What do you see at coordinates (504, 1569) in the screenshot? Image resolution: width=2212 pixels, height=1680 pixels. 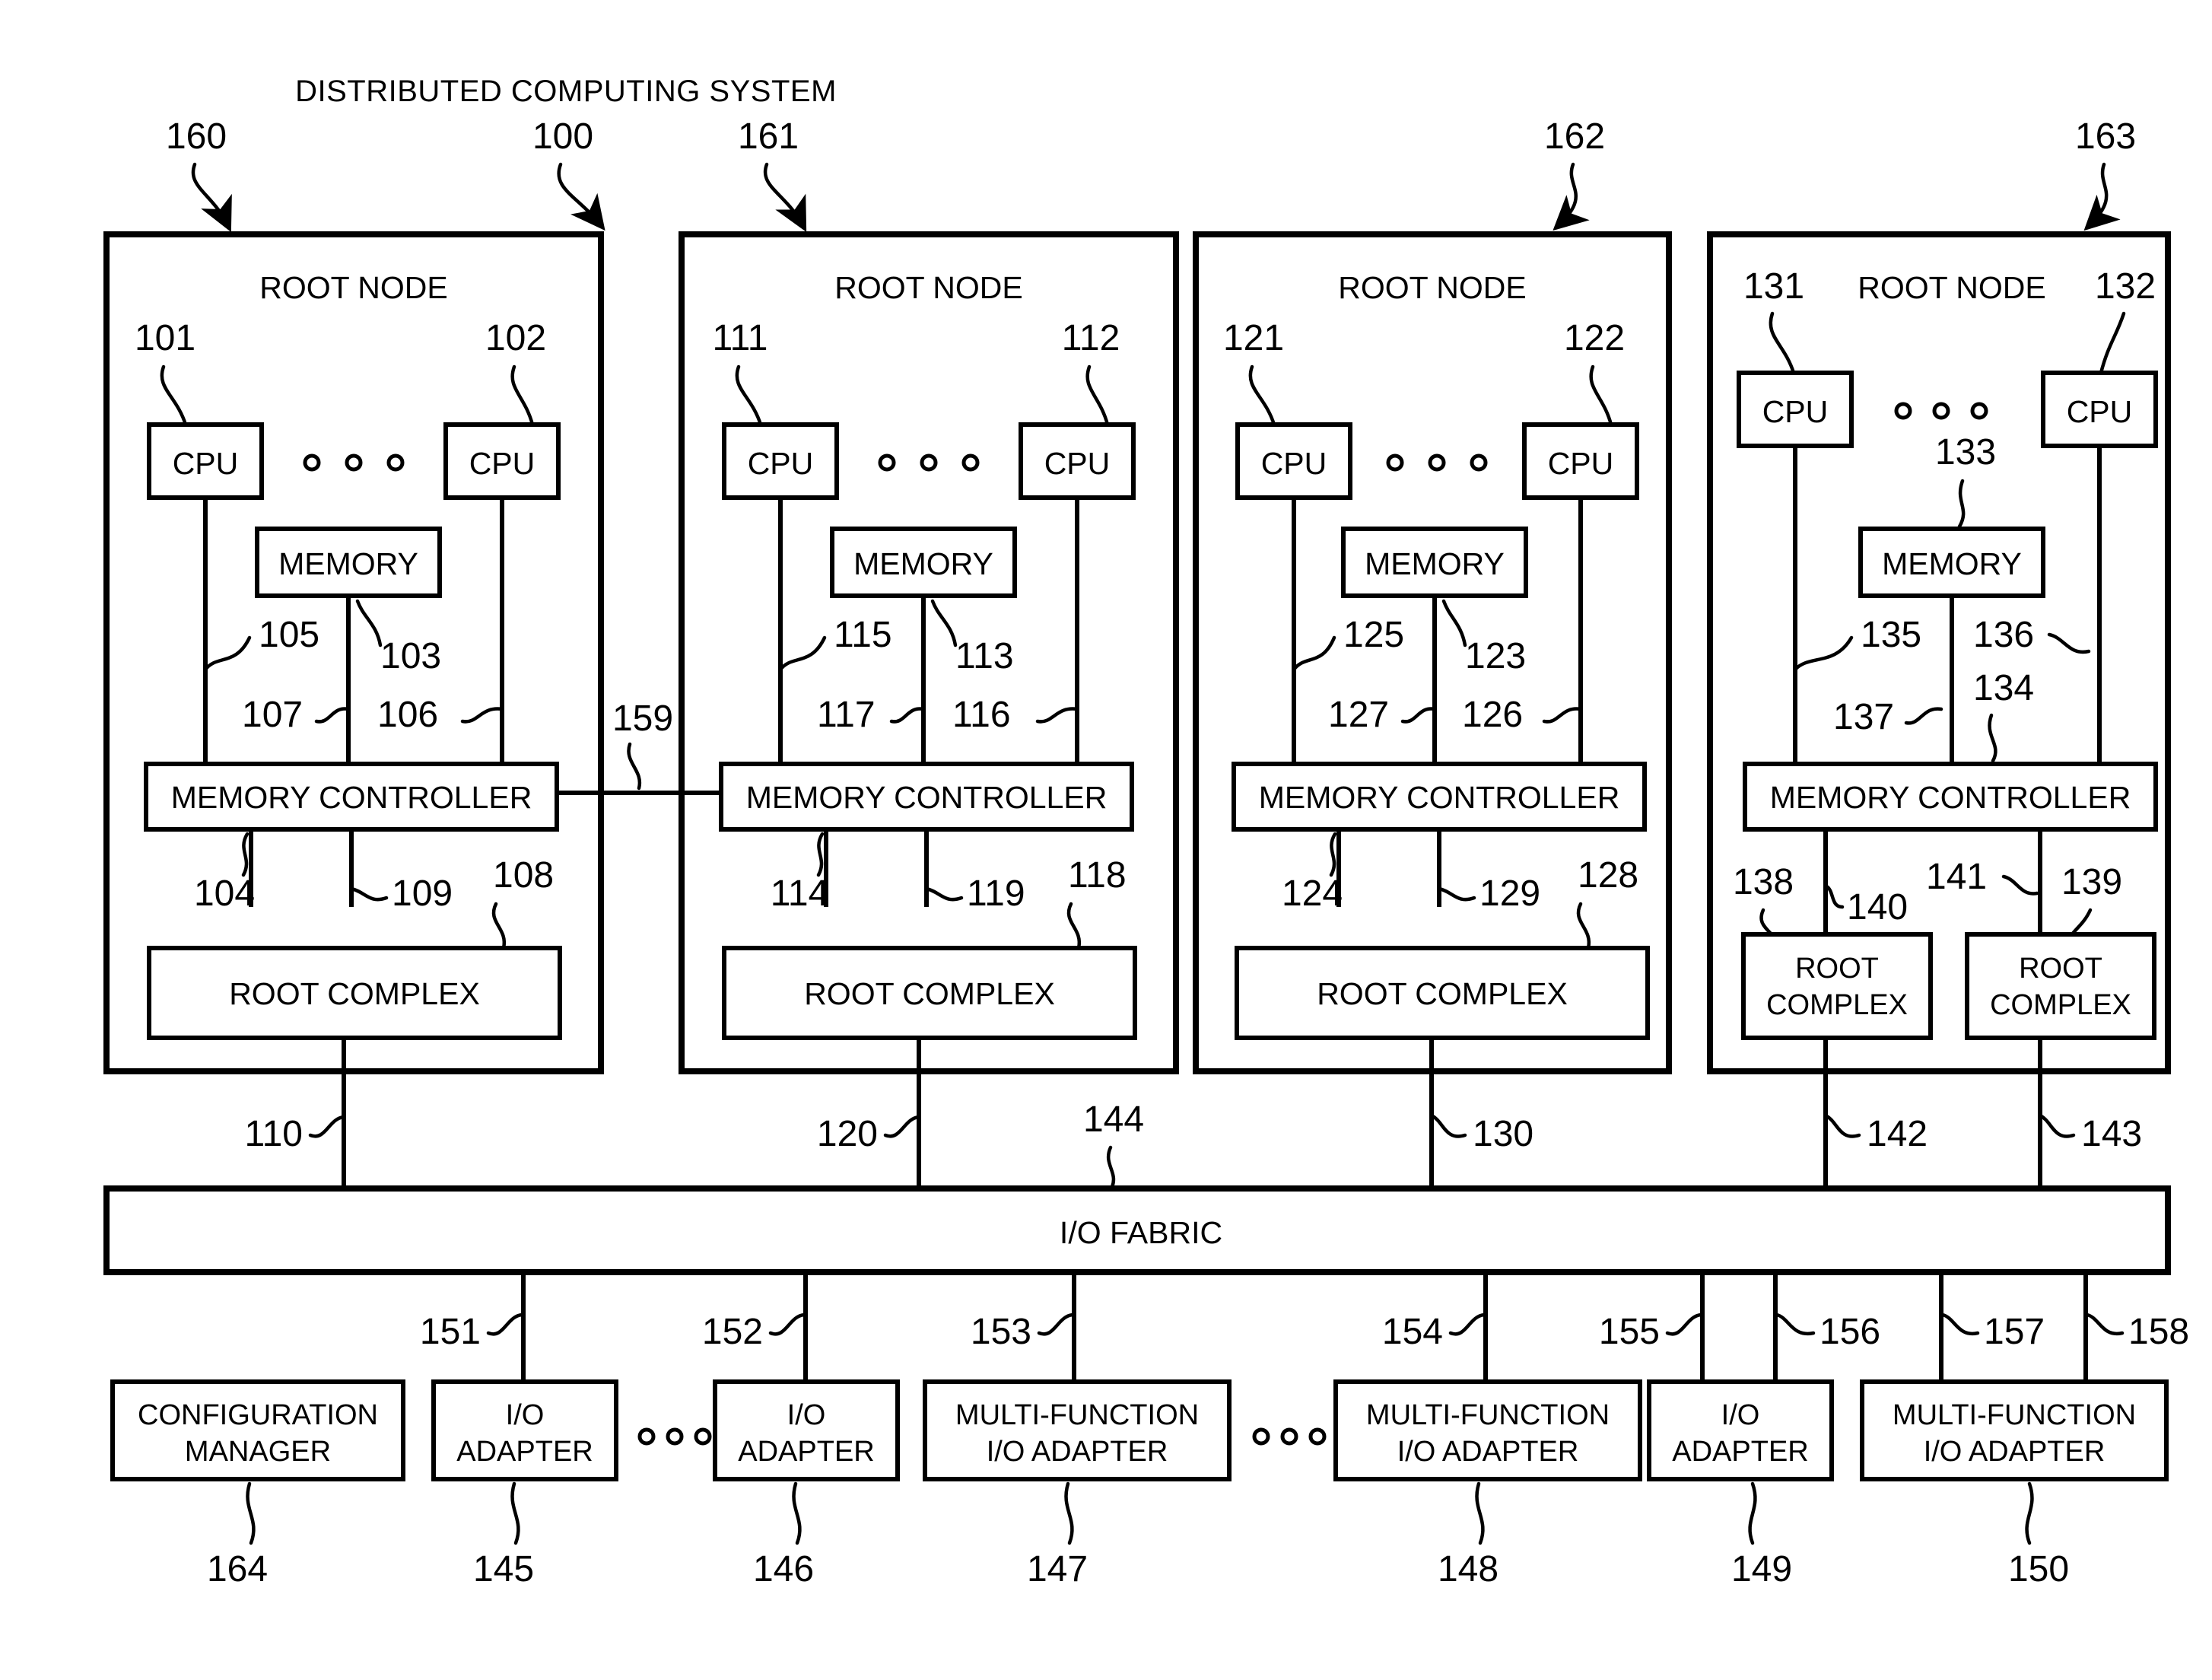 I see `ref-io-adapter-145: 145` at bounding box center [504, 1569].